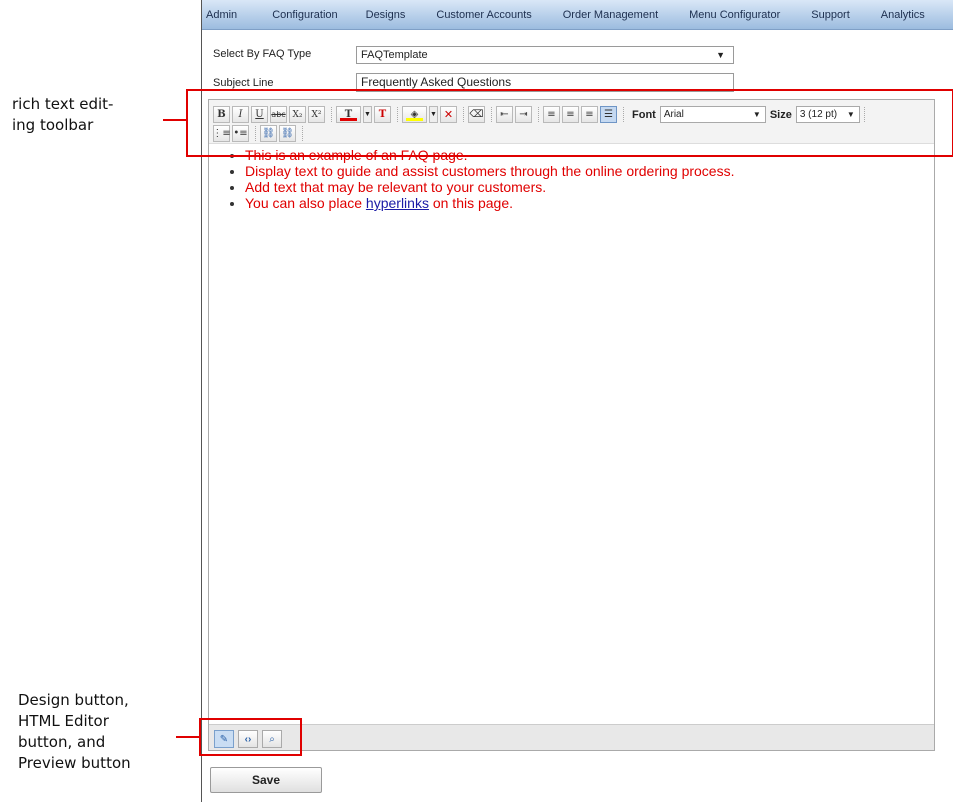 This screenshot has width=953, height=802. What do you see at coordinates (62, 742) in the screenshot?
I see `annotation-line: button, and` at bounding box center [62, 742].